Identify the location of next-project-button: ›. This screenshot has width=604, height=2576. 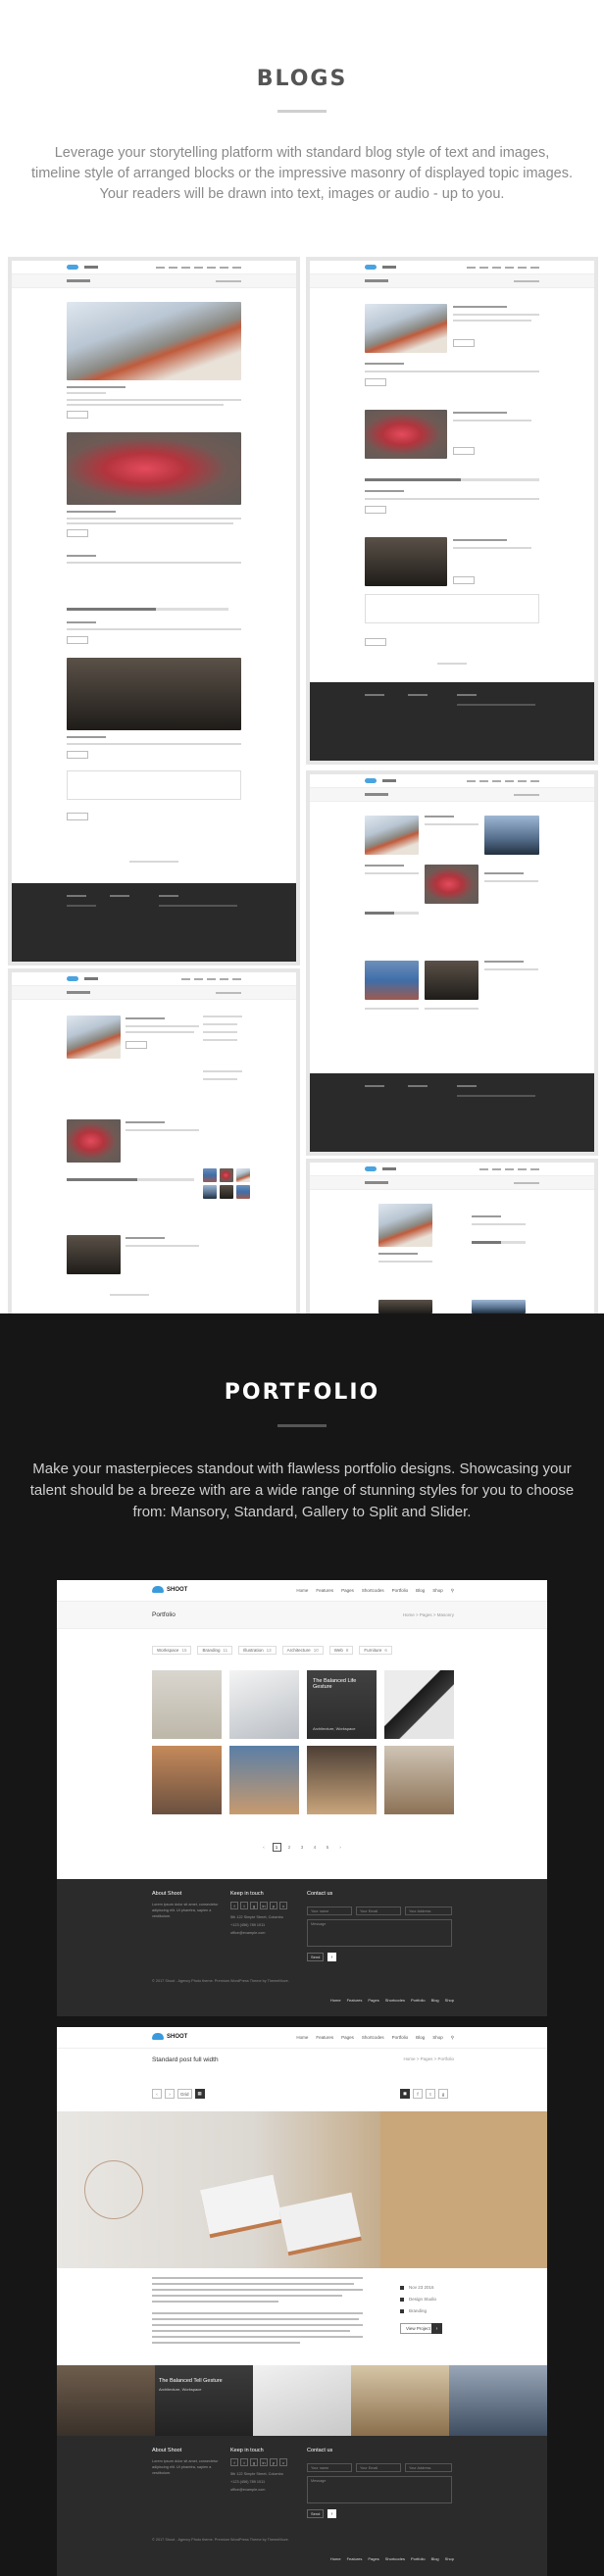
(170, 2094).